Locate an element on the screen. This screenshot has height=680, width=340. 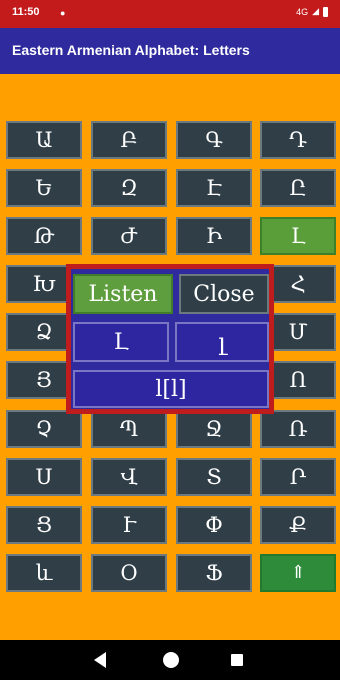
letter-key: Պ is located at coordinates (129, 429).